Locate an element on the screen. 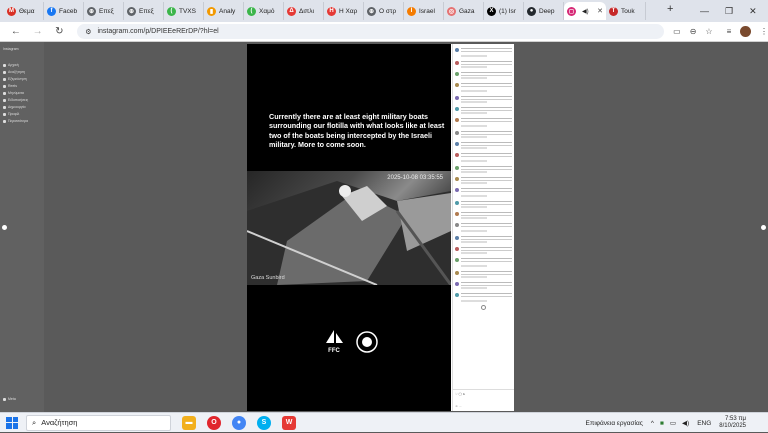 The width and height of the screenshot is (768, 433). sidebar-item-3: Εξερεύνηση is located at coordinates (15, 79).